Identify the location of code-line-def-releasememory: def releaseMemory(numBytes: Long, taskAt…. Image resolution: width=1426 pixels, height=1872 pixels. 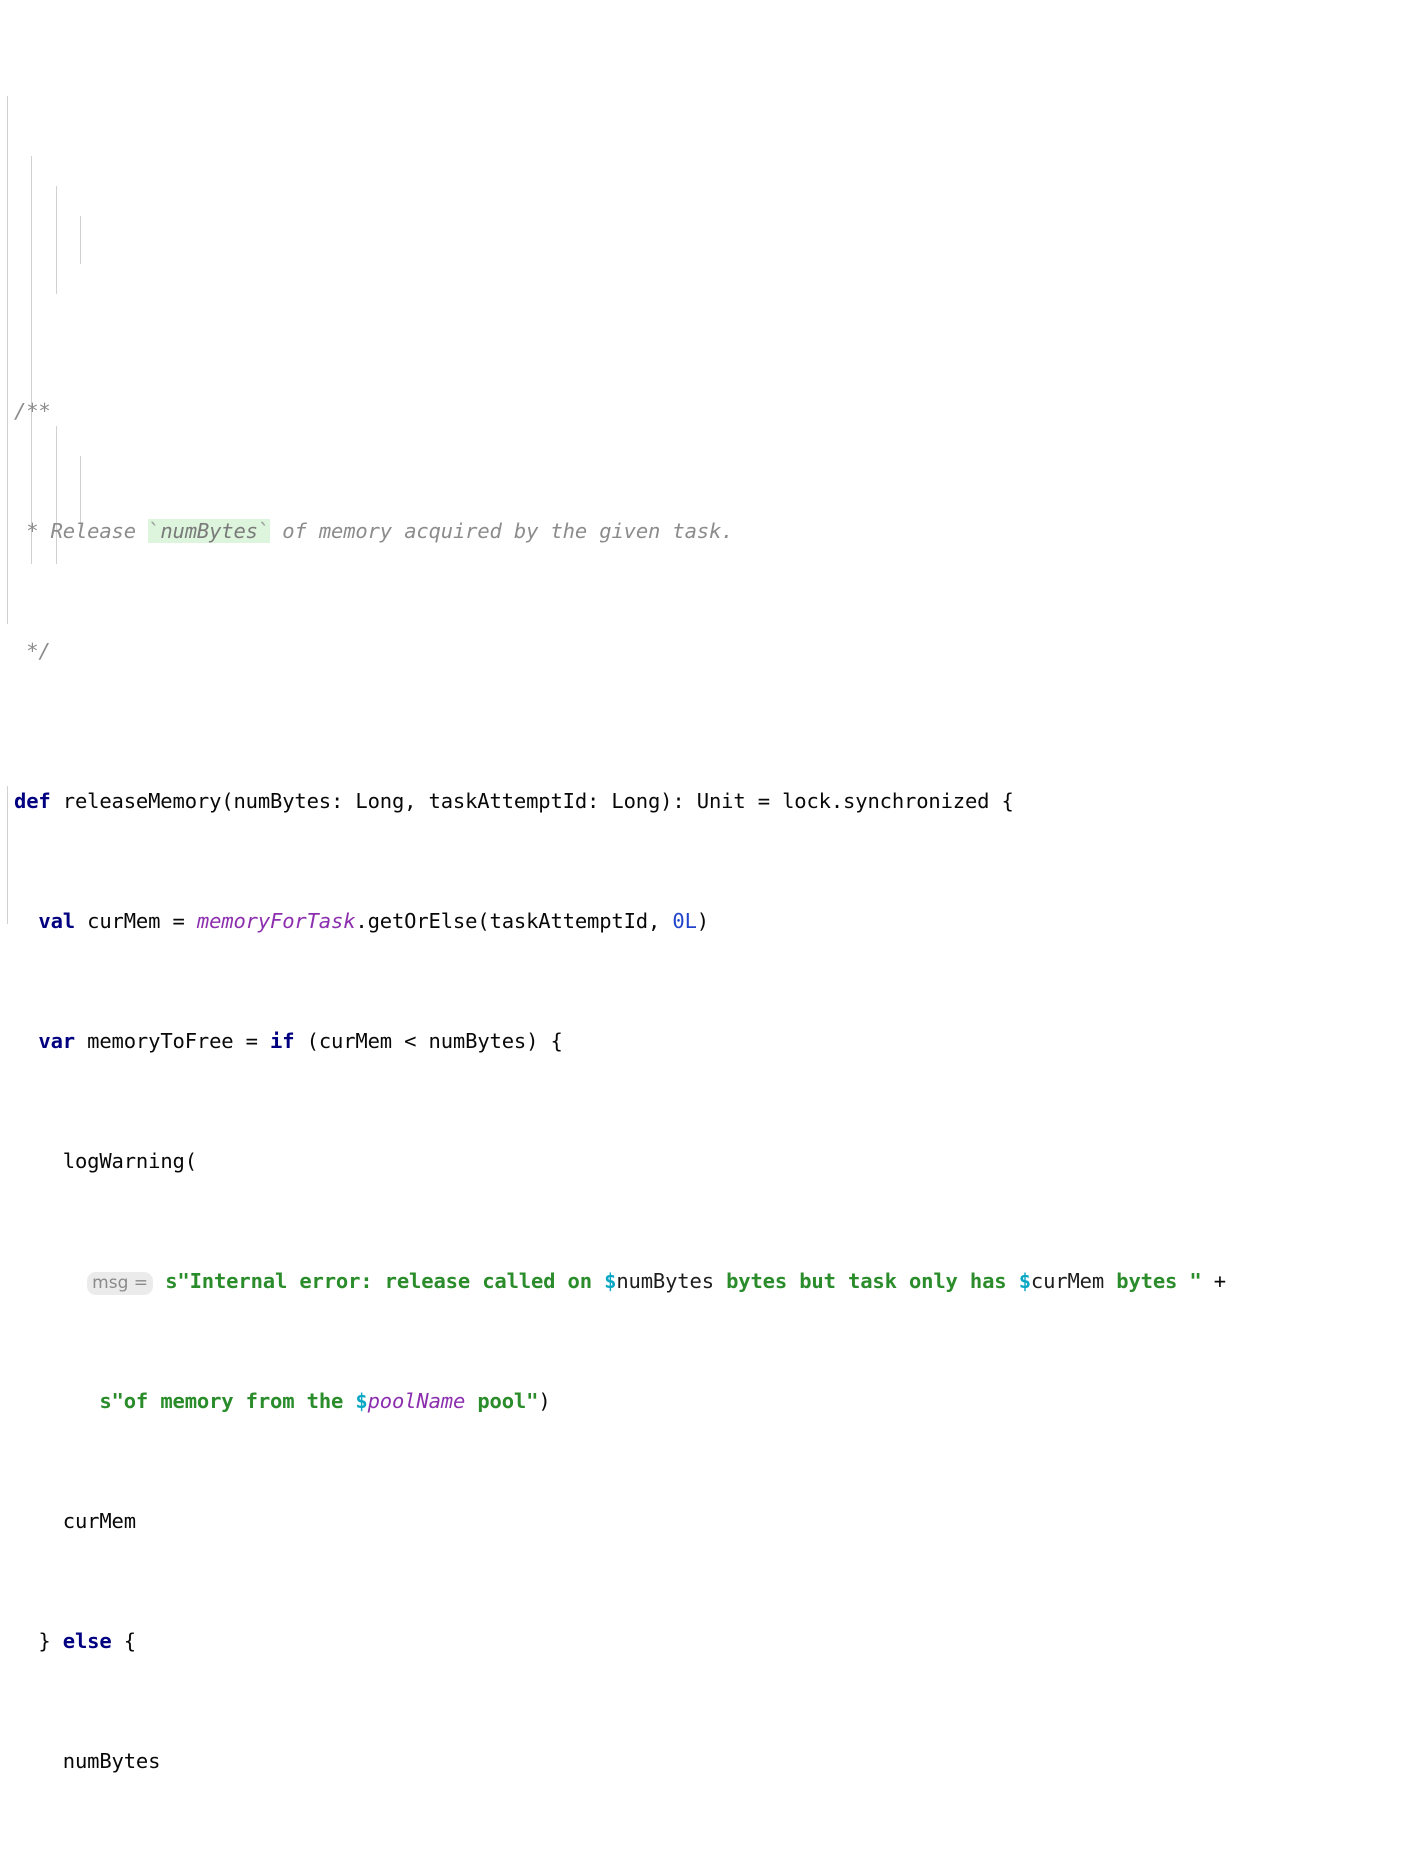
(720, 801).